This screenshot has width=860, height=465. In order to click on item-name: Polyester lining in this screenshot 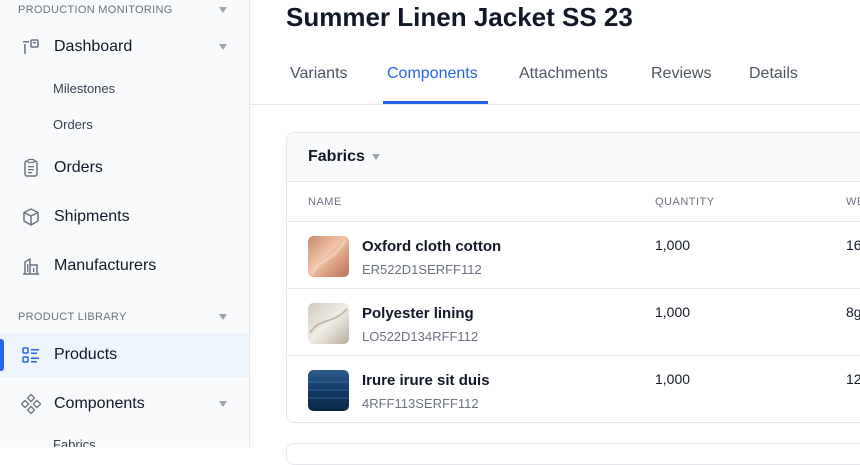, I will do `click(418, 313)`.